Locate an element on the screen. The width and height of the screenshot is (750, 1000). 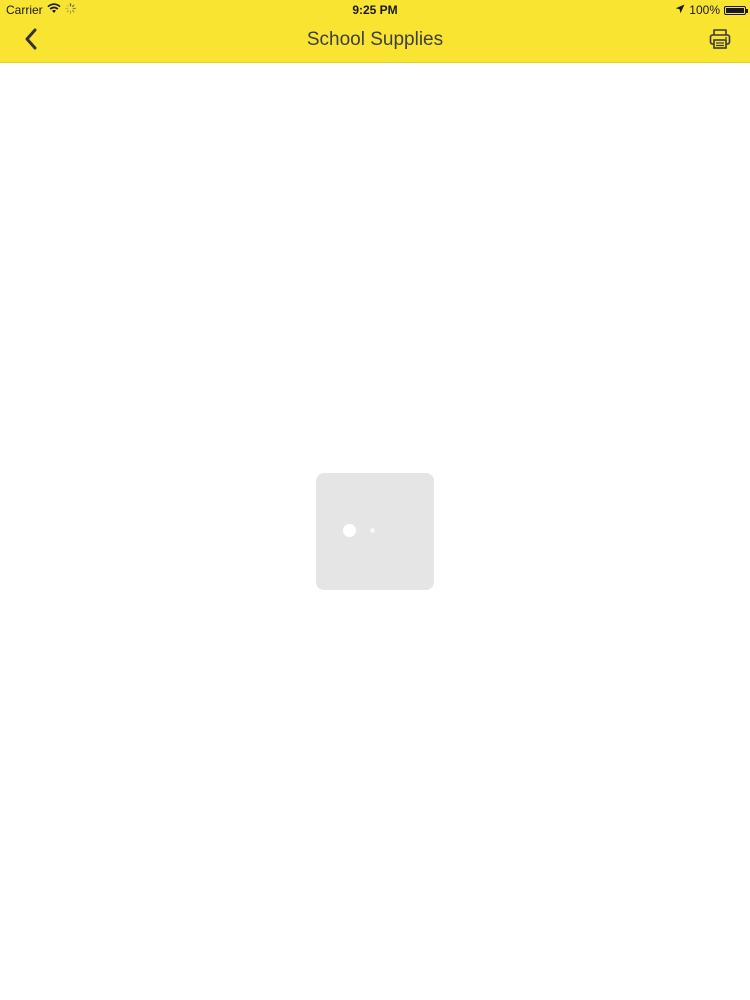
print-button is located at coordinates (720, 41).